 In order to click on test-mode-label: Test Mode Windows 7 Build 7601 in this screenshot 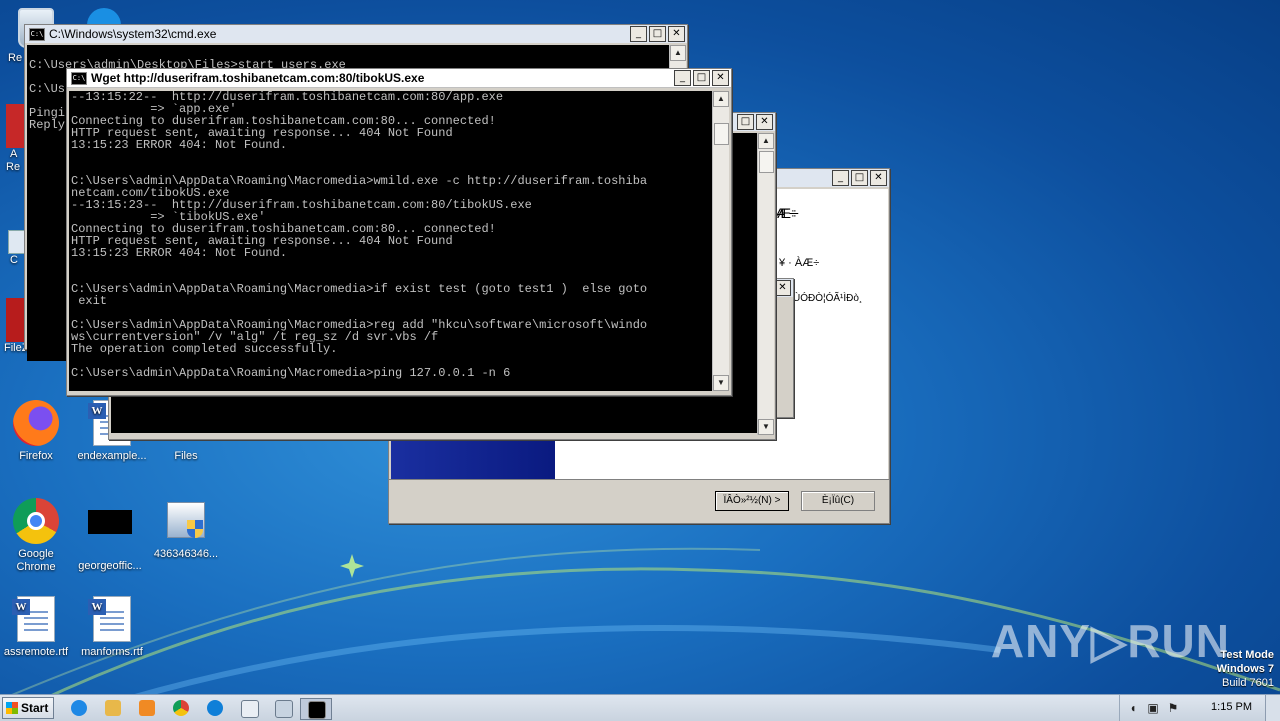, I will do `click(1245, 669)`.